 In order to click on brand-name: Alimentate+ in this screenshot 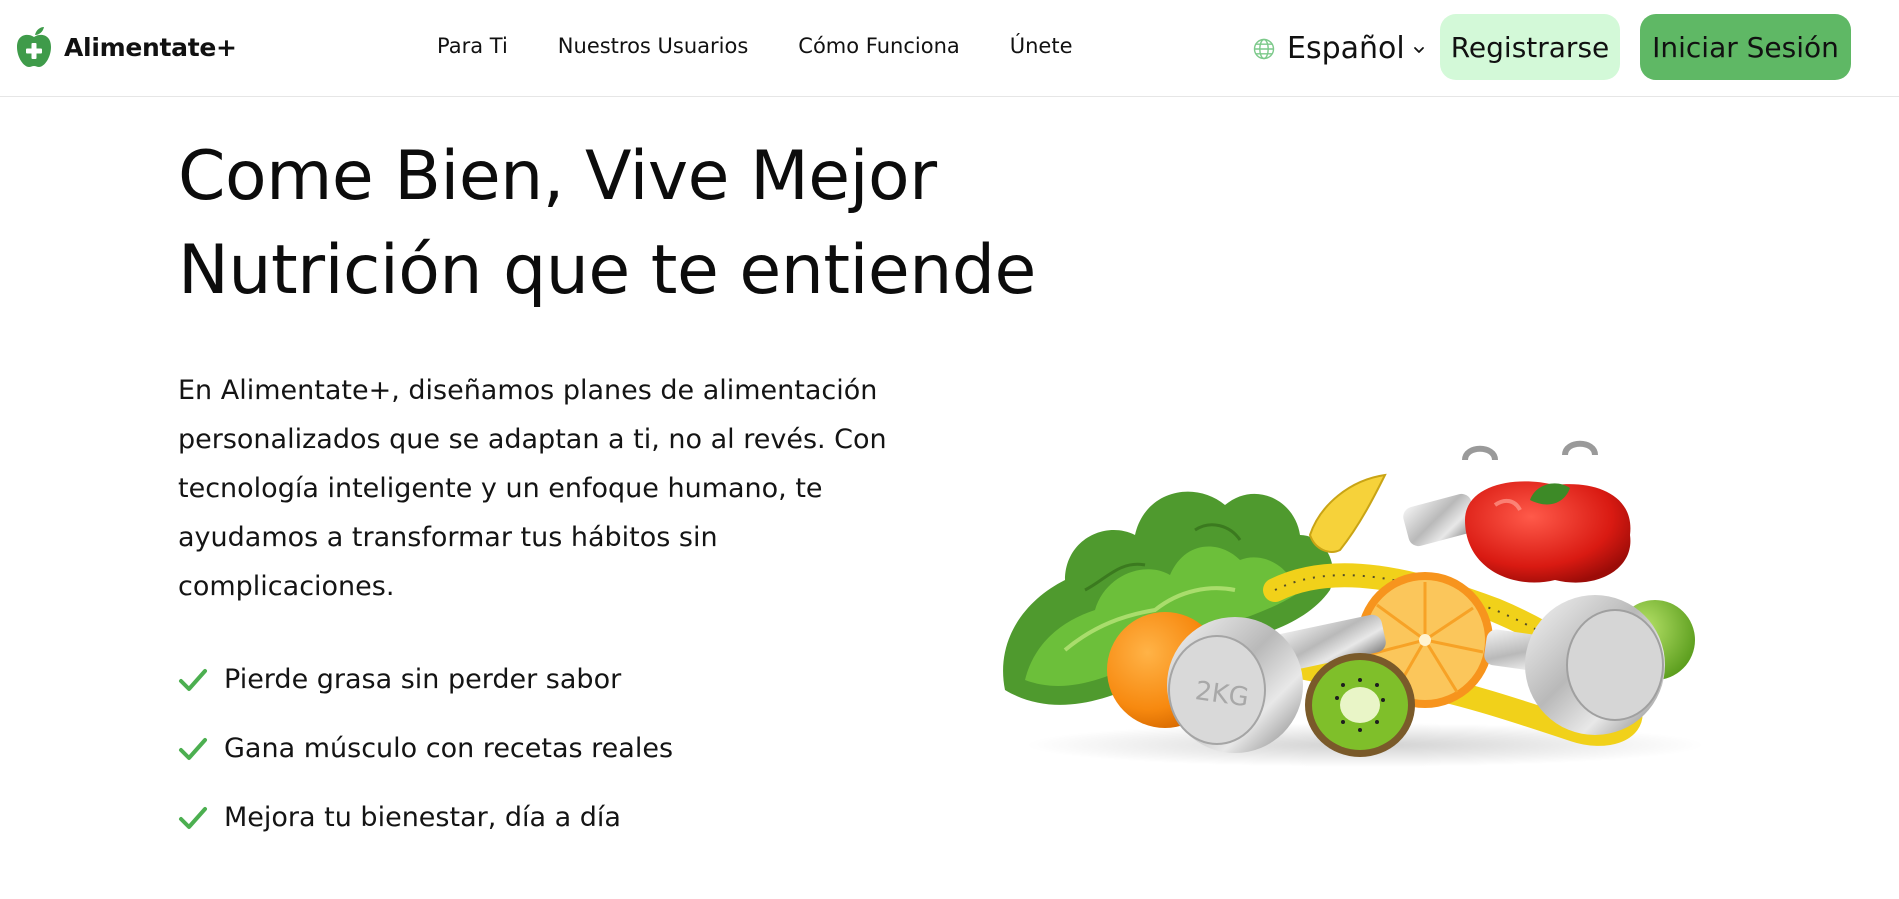, I will do `click(150, 47)`.